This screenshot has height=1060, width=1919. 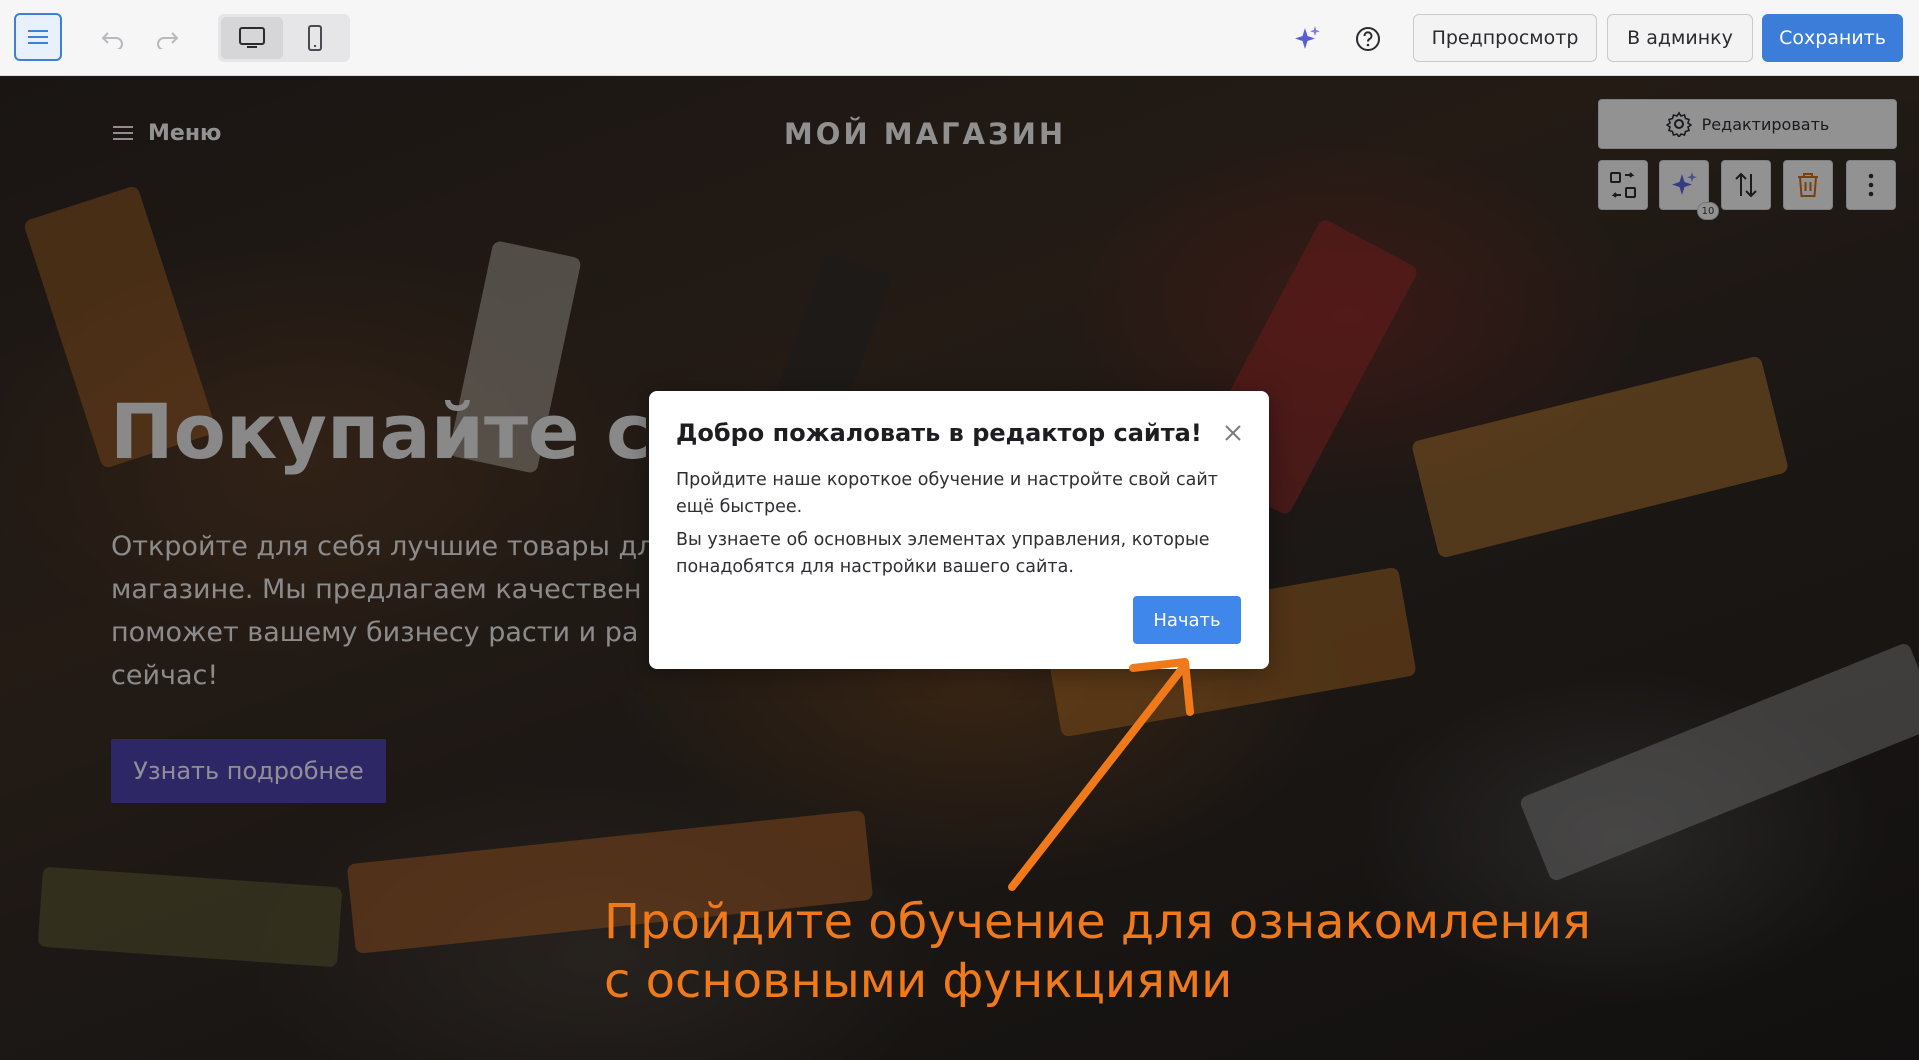 What do you see at coordinates (939, 433) in the screenshot?
I see `dialog-title: Добро пожаловать в редактор сайта!` at bounding box center [939, 433].